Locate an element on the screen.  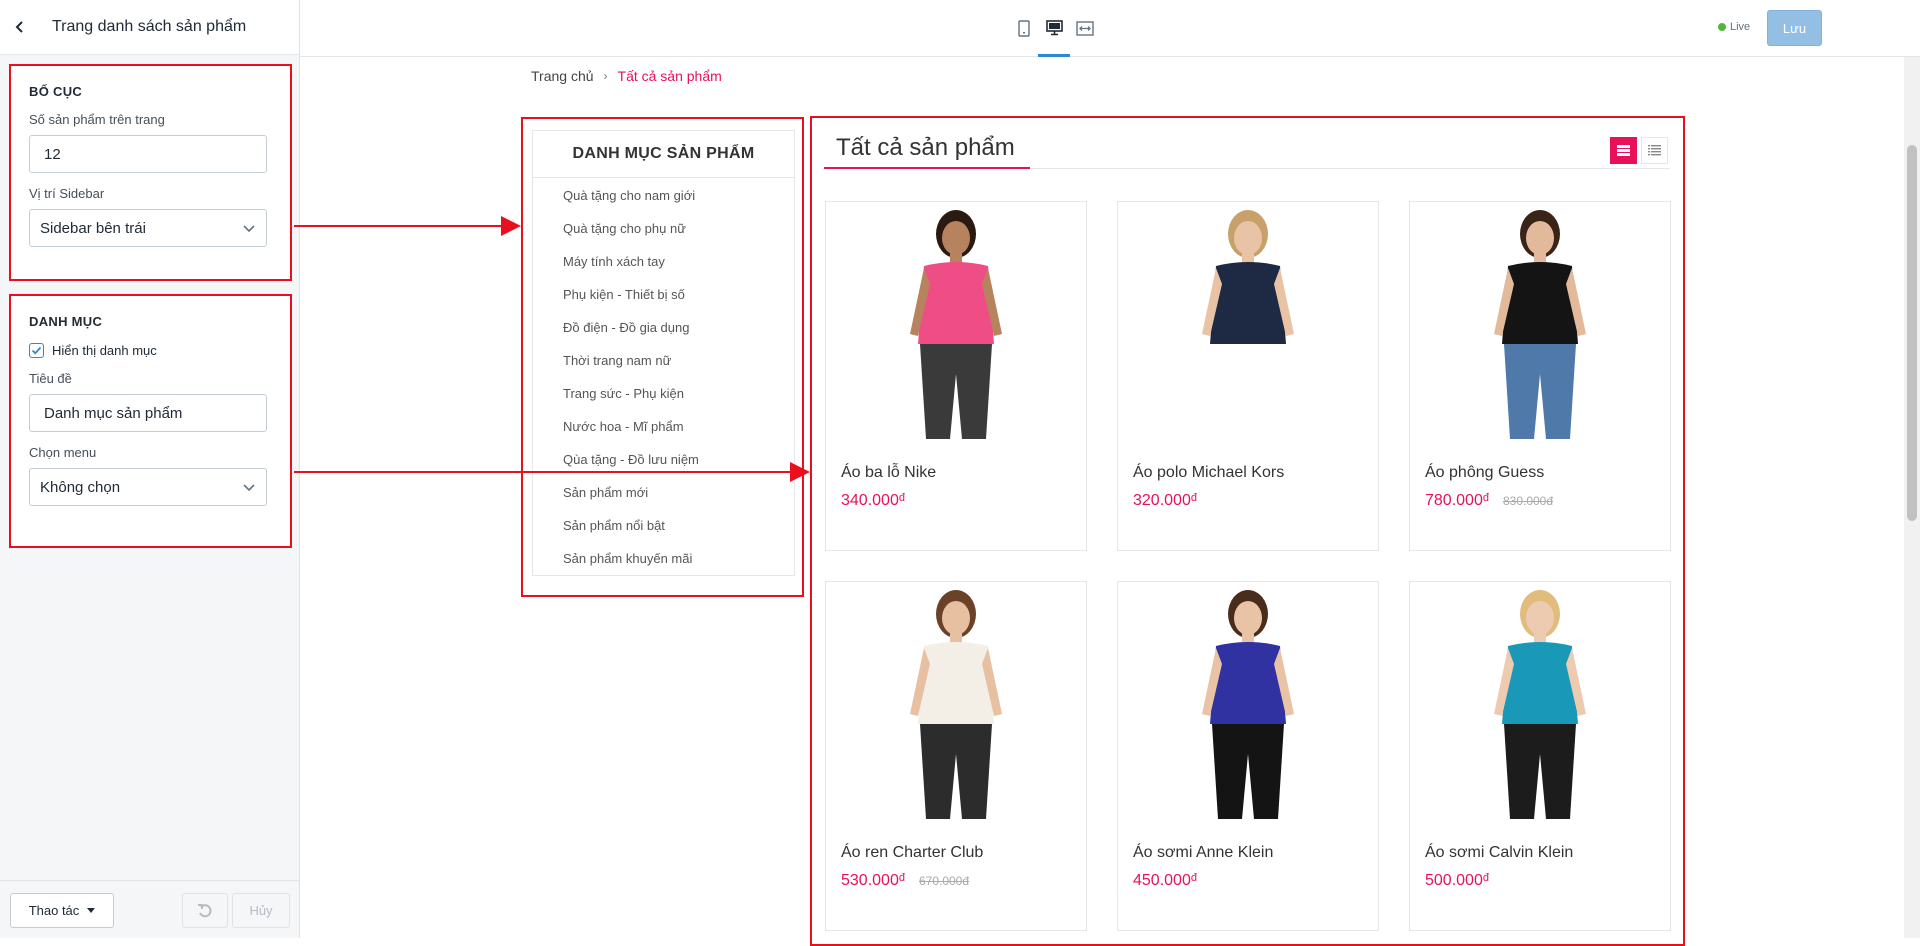
category-item: Quà tặng cho phụ nữ is located at coordinates (663, 228).